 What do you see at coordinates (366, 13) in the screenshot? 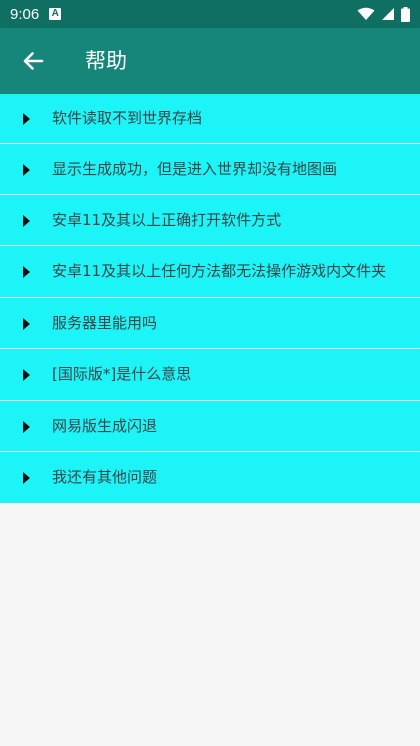
I see `wifi-icon` at bounding box center [366, 13].